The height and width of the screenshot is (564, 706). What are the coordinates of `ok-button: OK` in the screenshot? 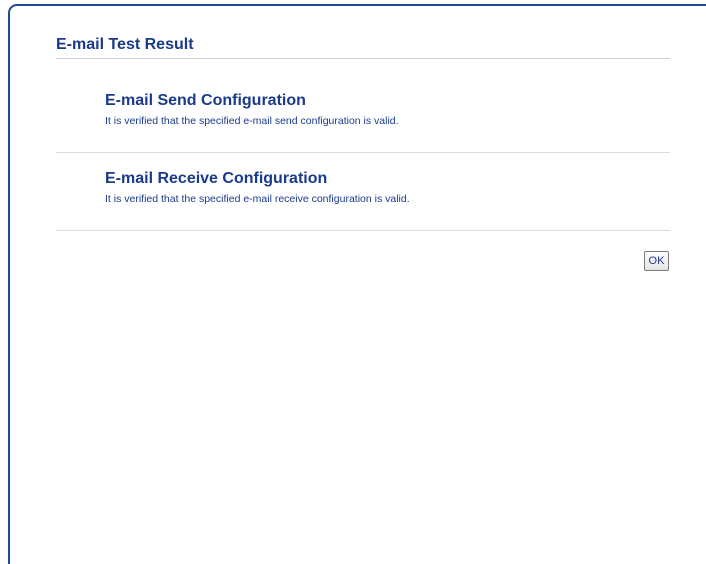 It's located at (656, 261).